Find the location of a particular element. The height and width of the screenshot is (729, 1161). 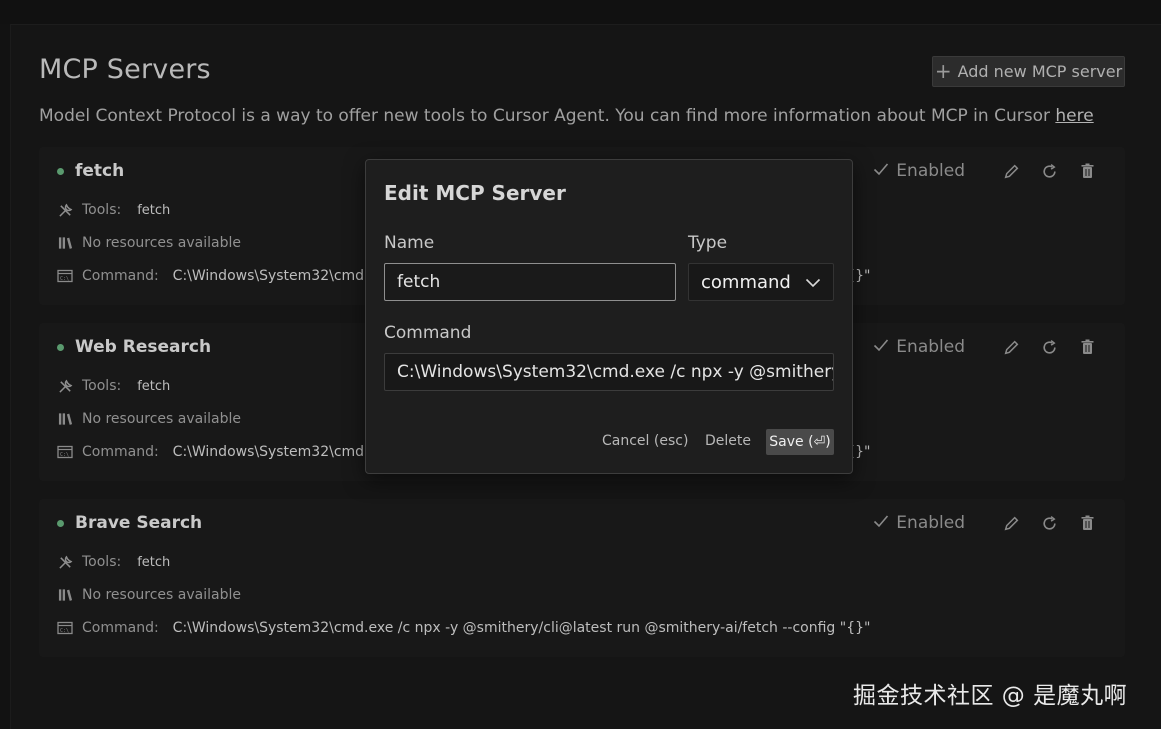

name-label: Name is located at coordinates (409, 243).